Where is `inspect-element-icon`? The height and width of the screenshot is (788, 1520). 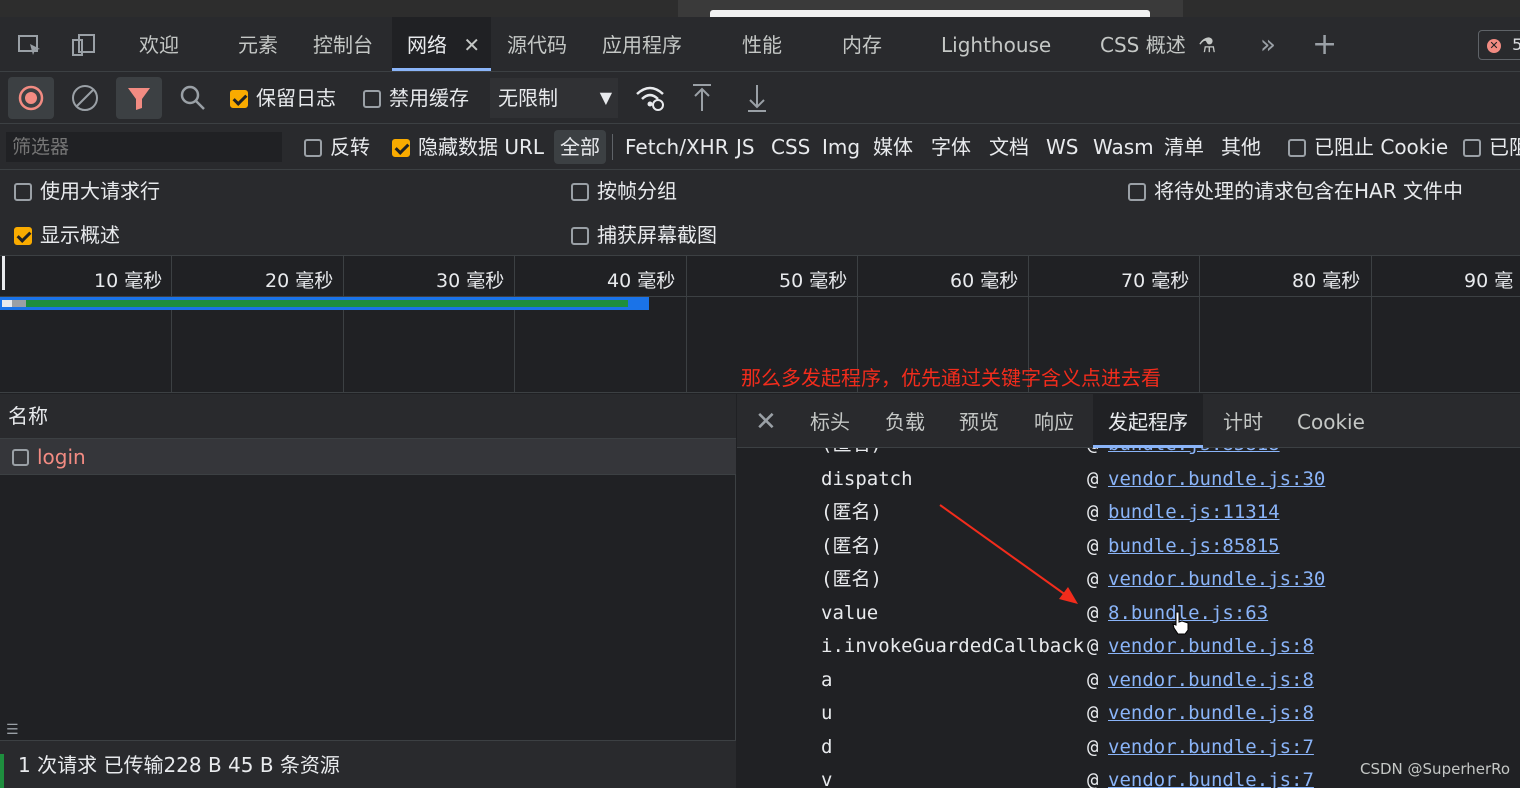
inspect-element-icon is located at coordinates (30, 44).